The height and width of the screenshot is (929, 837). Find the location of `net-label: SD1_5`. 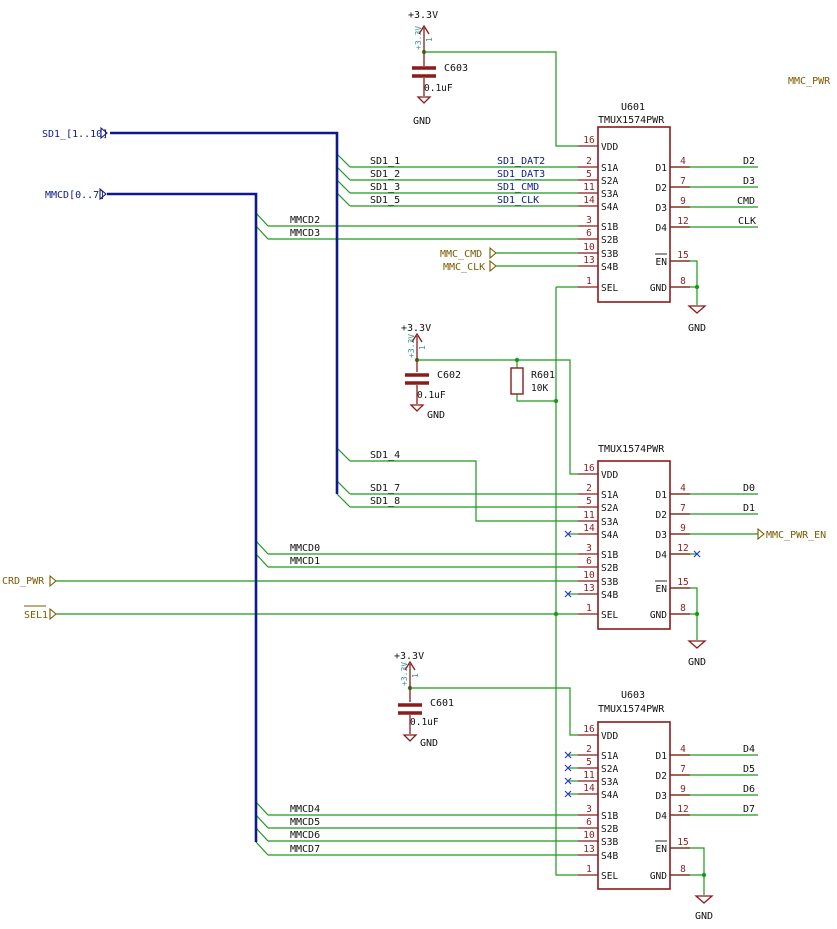

net-label: SD1_5 is located at coordinates (385, 200).